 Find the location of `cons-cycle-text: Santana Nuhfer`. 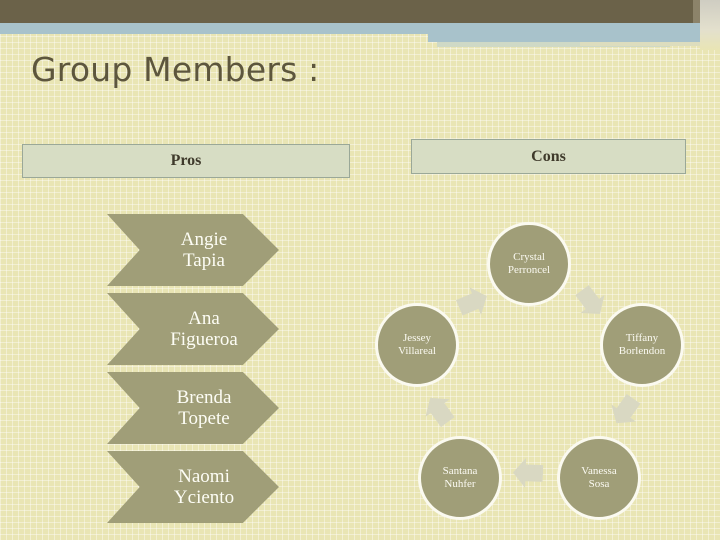

cons-cycle-text: Santana Nuhfer is located at coordinates (460, 478).